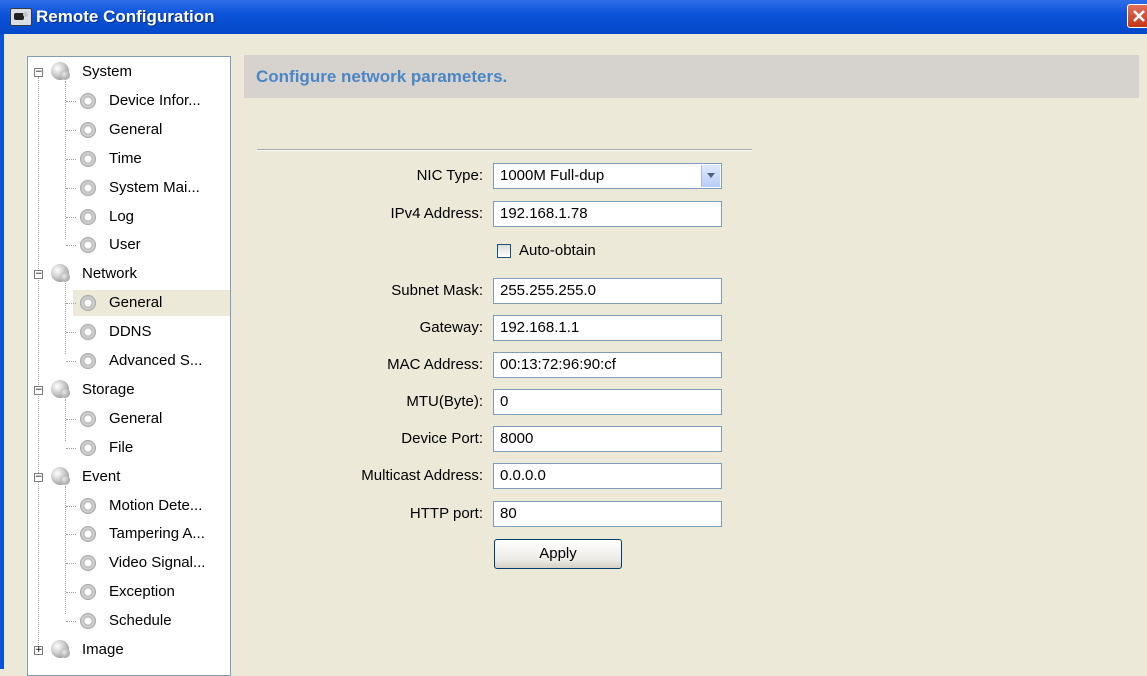 The image size is (1147, 676). I want to click on mac-address-label: MAC Address:, so click(435, 364).